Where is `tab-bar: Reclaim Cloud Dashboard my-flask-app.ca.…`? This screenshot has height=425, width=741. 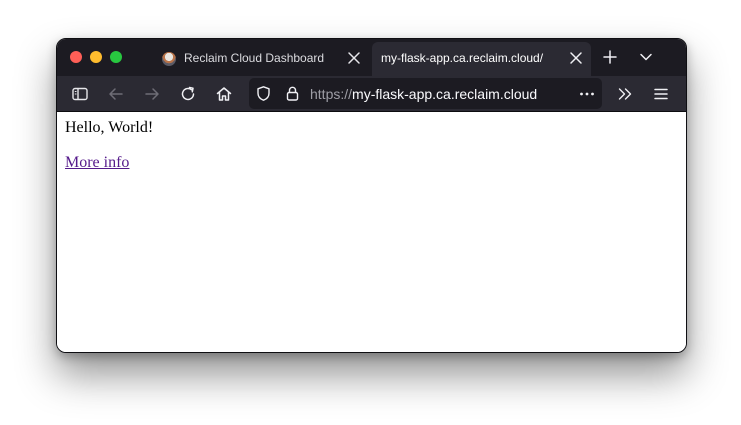 tab-bar: Reclaim Cloud Dashboard my-flask-app.ca.… is located at coordinates (371, 57).